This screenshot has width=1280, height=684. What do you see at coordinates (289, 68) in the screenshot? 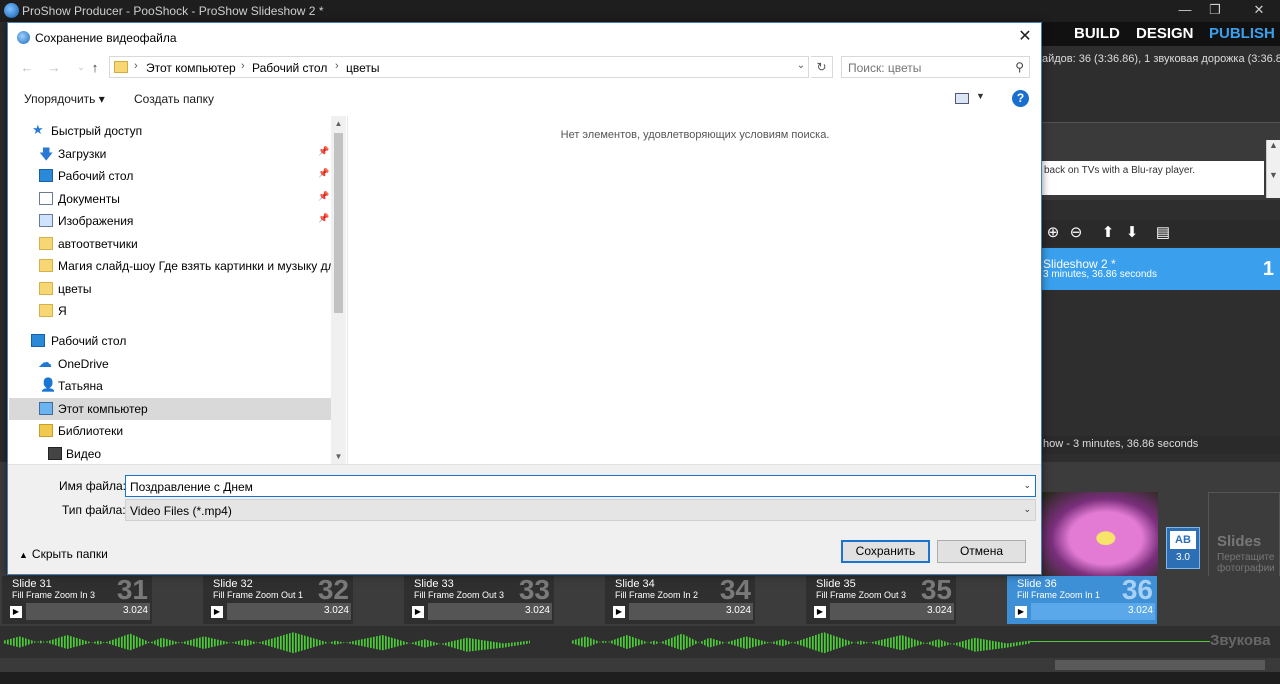
I see `breadcrumb-item: Рабочий стол` at bounding box center [289, 68].